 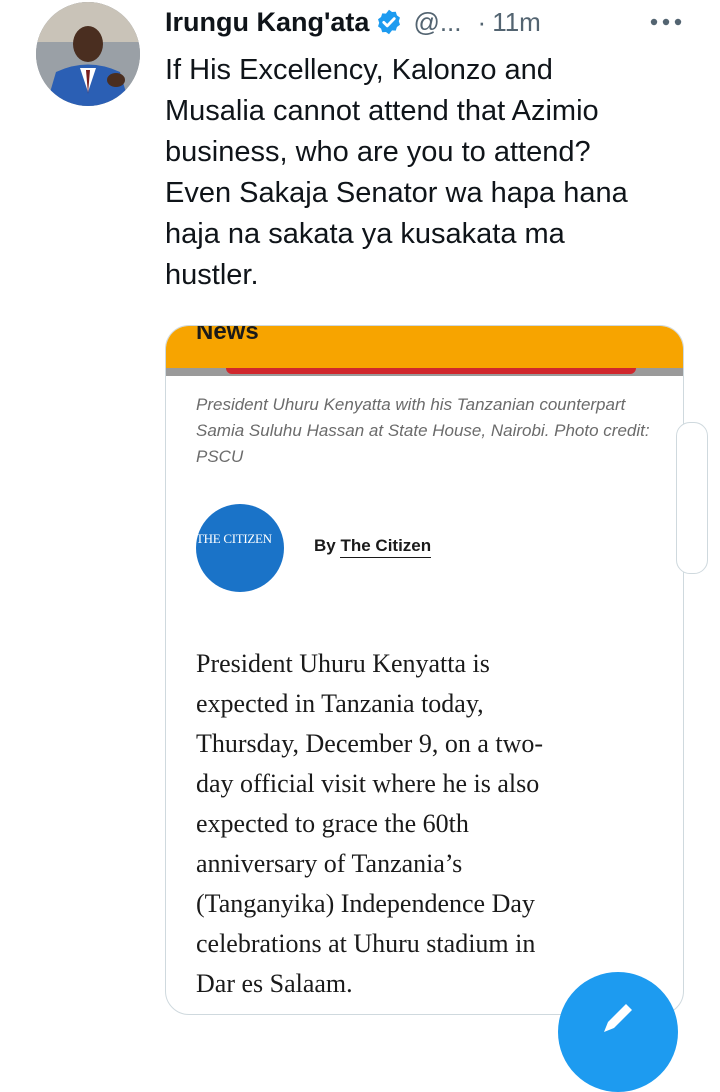 I want to click on timestamp: 11m, so click(x=516, y=22).